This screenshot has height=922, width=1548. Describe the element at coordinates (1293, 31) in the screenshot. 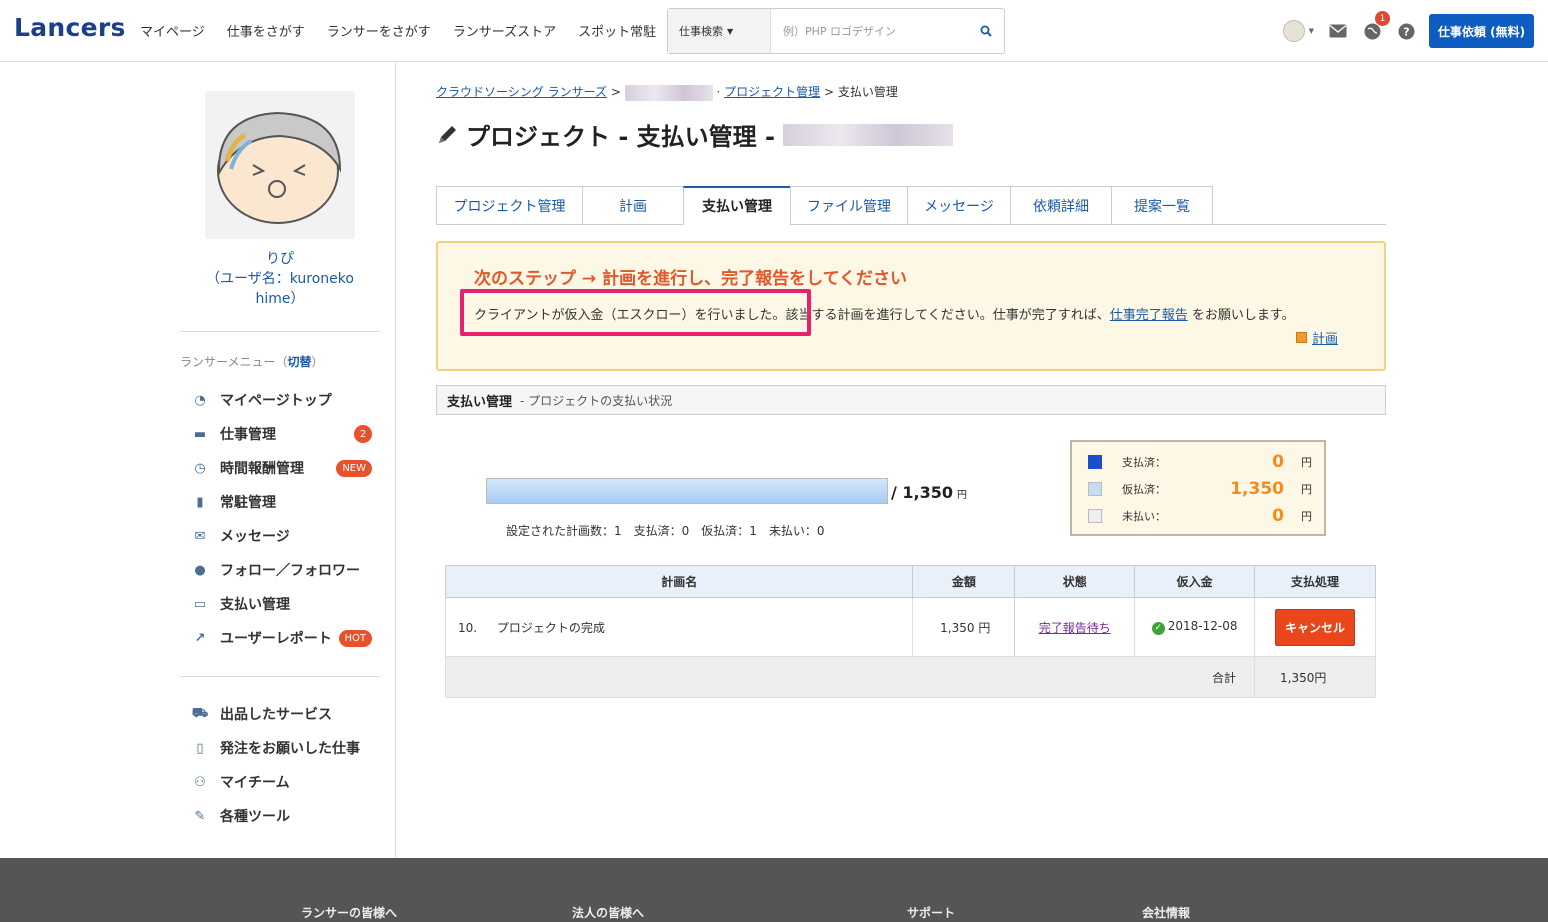

I see `avatar` at that location.